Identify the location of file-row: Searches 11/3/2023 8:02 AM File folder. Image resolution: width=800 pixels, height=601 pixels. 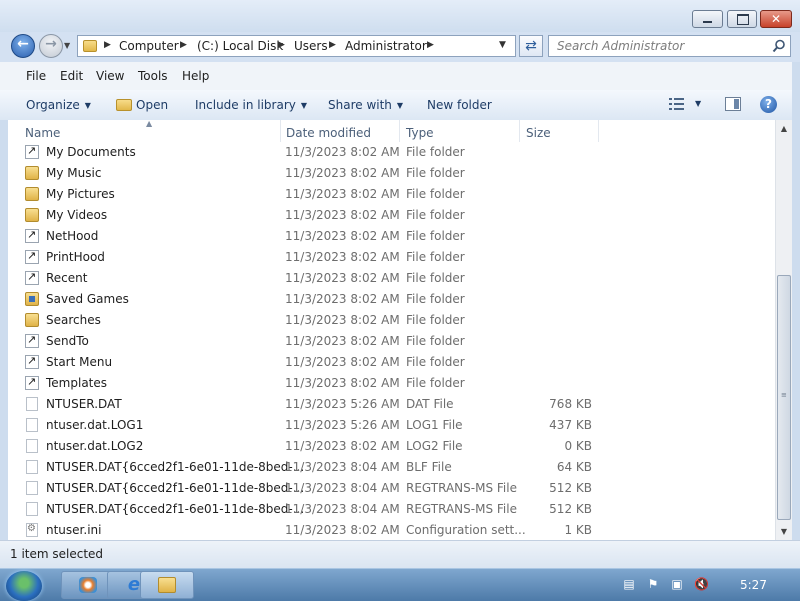
(391, 320).